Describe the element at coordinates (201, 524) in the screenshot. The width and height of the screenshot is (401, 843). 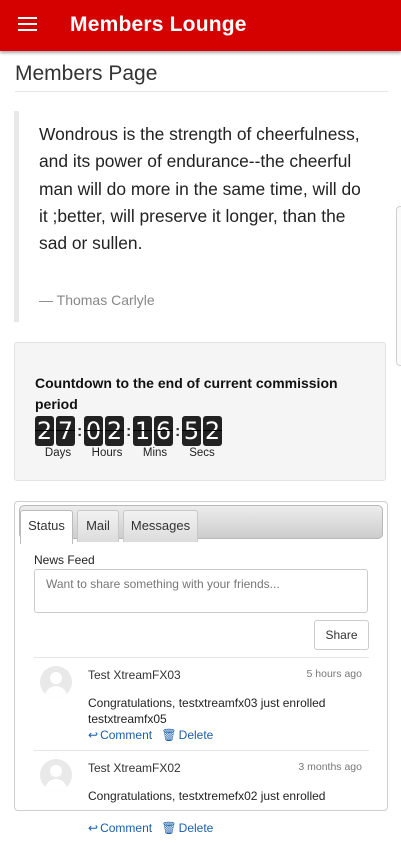
I see `tab-bar: Status Mail Messages` at that location.